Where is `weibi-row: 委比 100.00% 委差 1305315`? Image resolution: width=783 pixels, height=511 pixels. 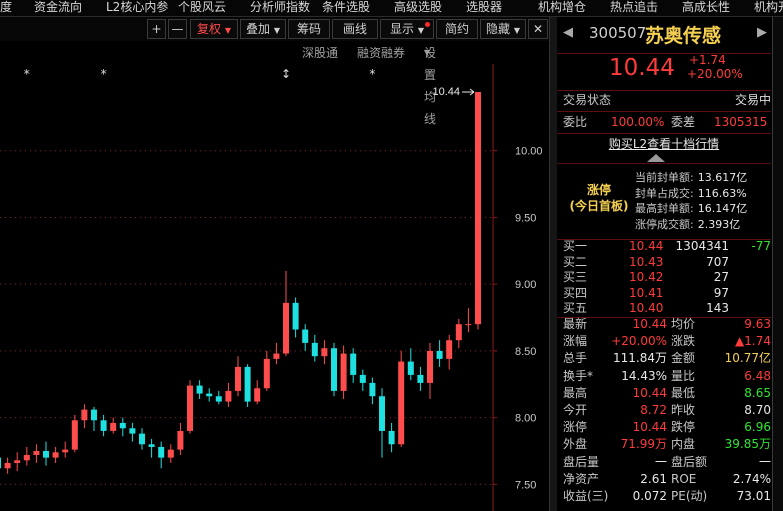 weibi-row: 委比 100.00% 委差 1305315 is located at coordinates (664, 122).